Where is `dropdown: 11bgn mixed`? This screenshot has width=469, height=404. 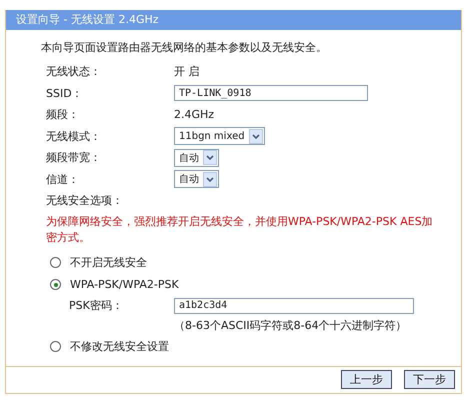
dropdown: 11bgn mixed is located at coordinates (219, 136).